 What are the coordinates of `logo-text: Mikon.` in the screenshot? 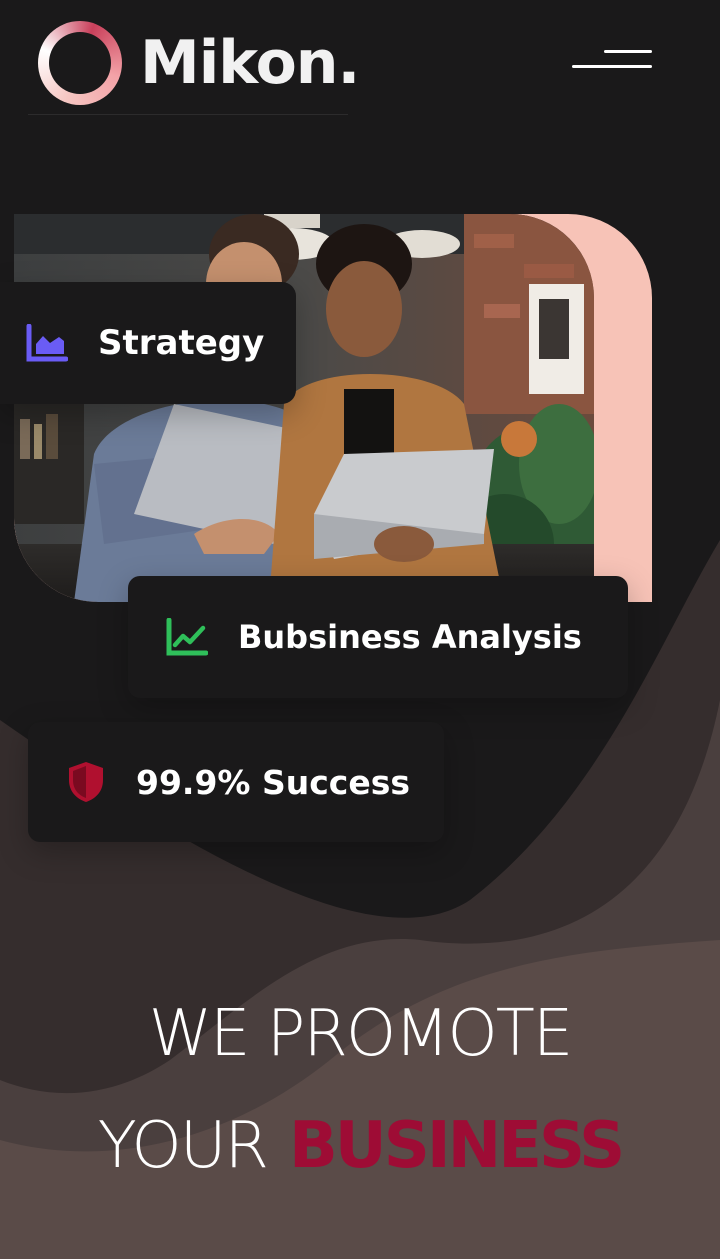 It's located at (250, 63).